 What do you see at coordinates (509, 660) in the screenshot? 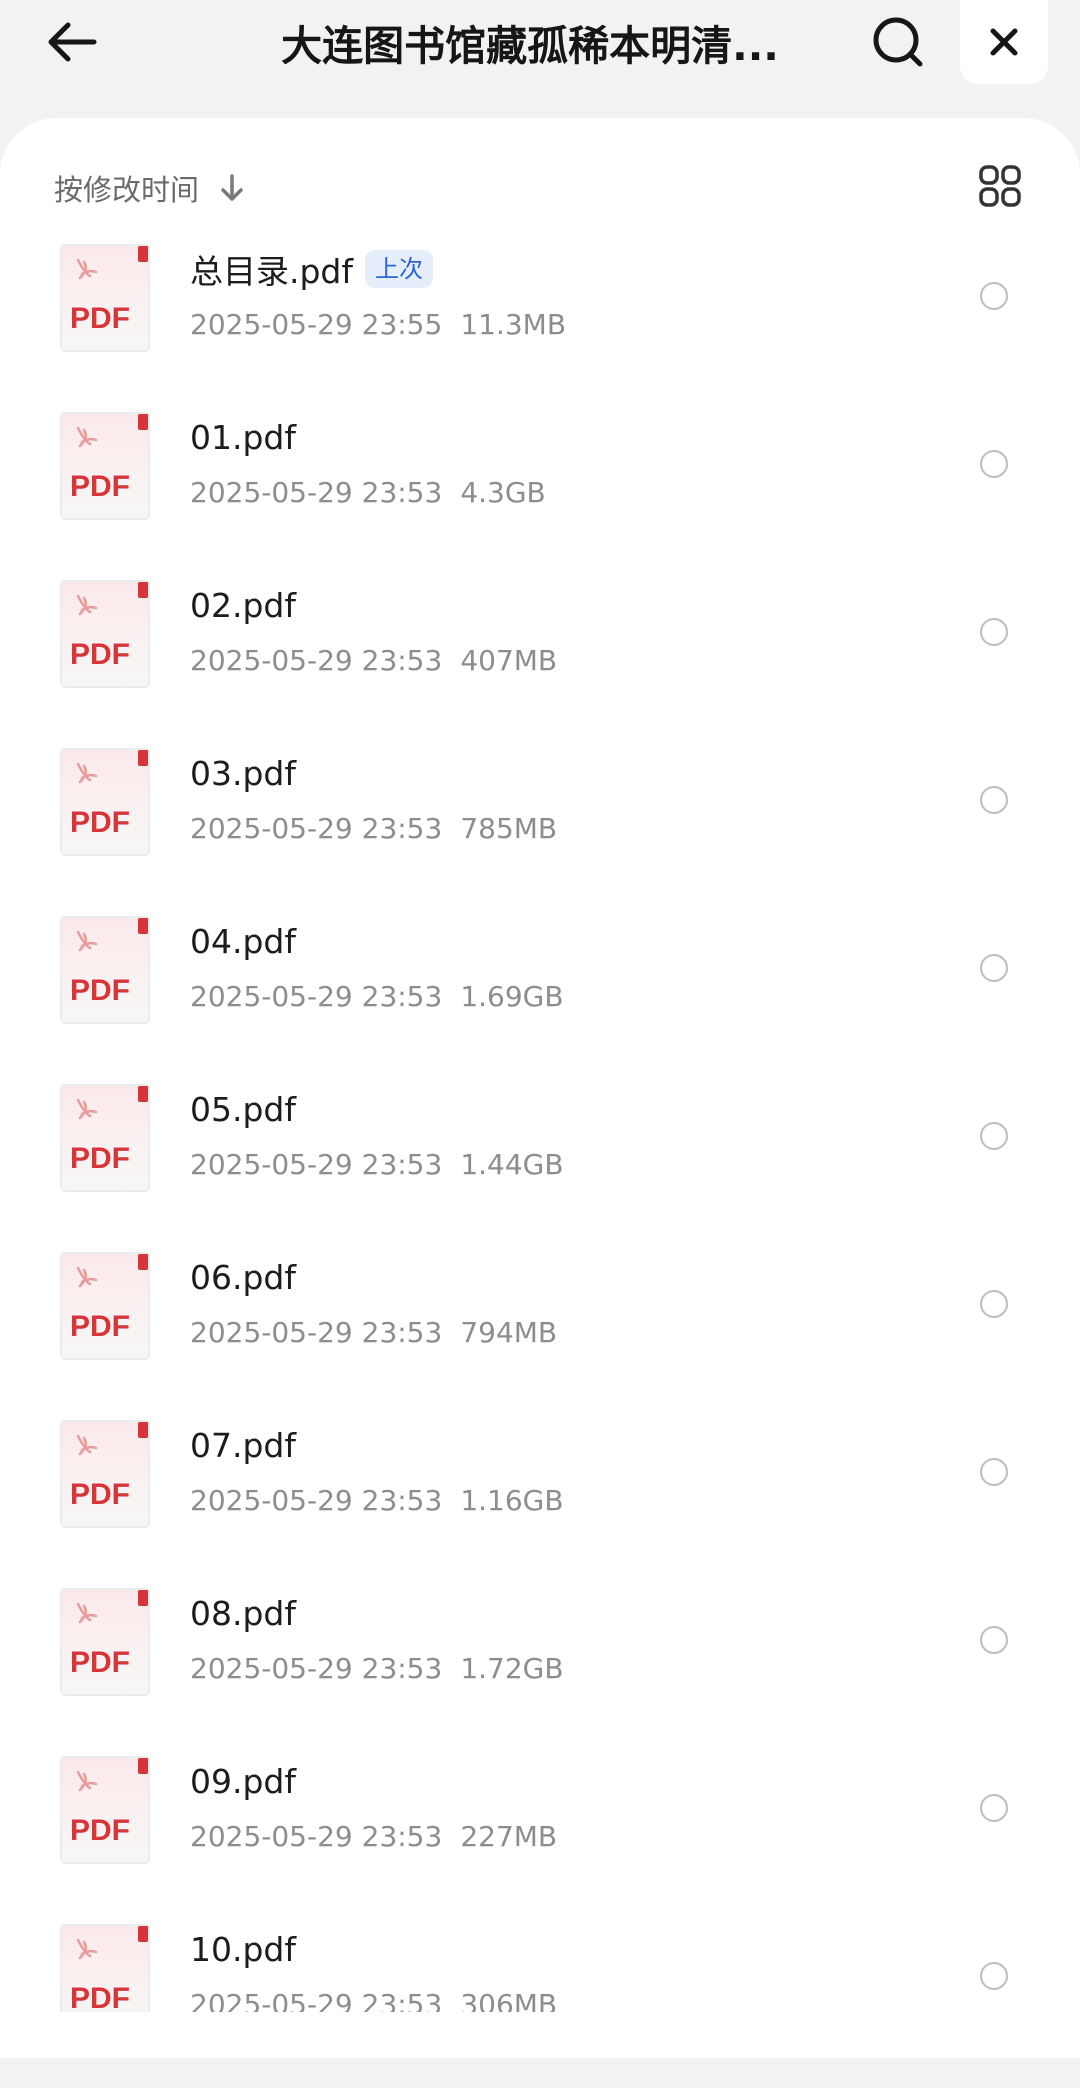
I see `file-size: 407MB` at bounding box center [509, 660].